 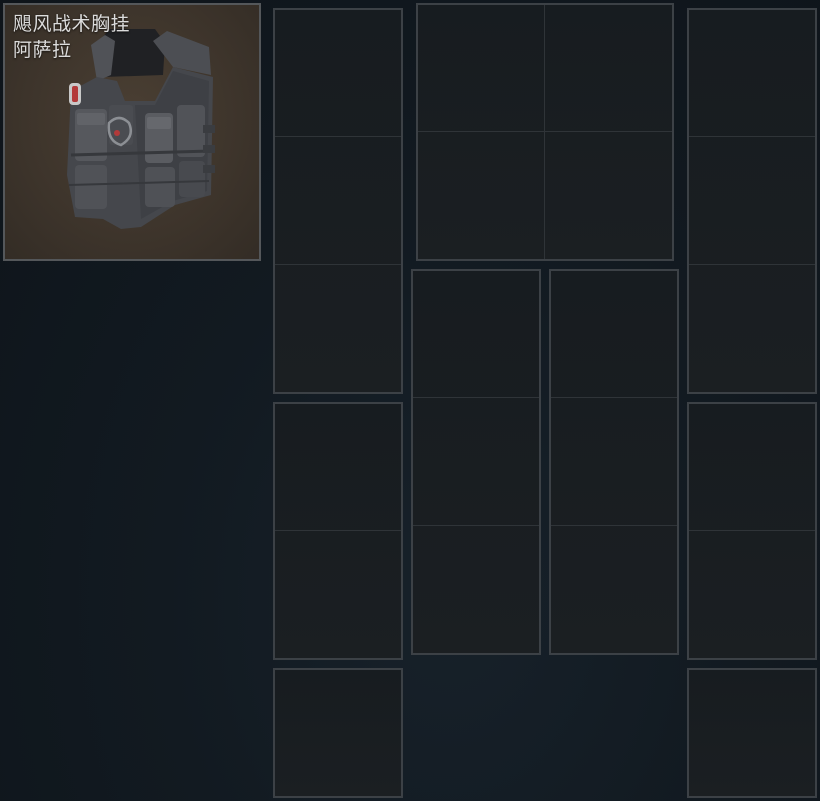 I want to click on slot-block-right-middle, so click(x=752, y=531).